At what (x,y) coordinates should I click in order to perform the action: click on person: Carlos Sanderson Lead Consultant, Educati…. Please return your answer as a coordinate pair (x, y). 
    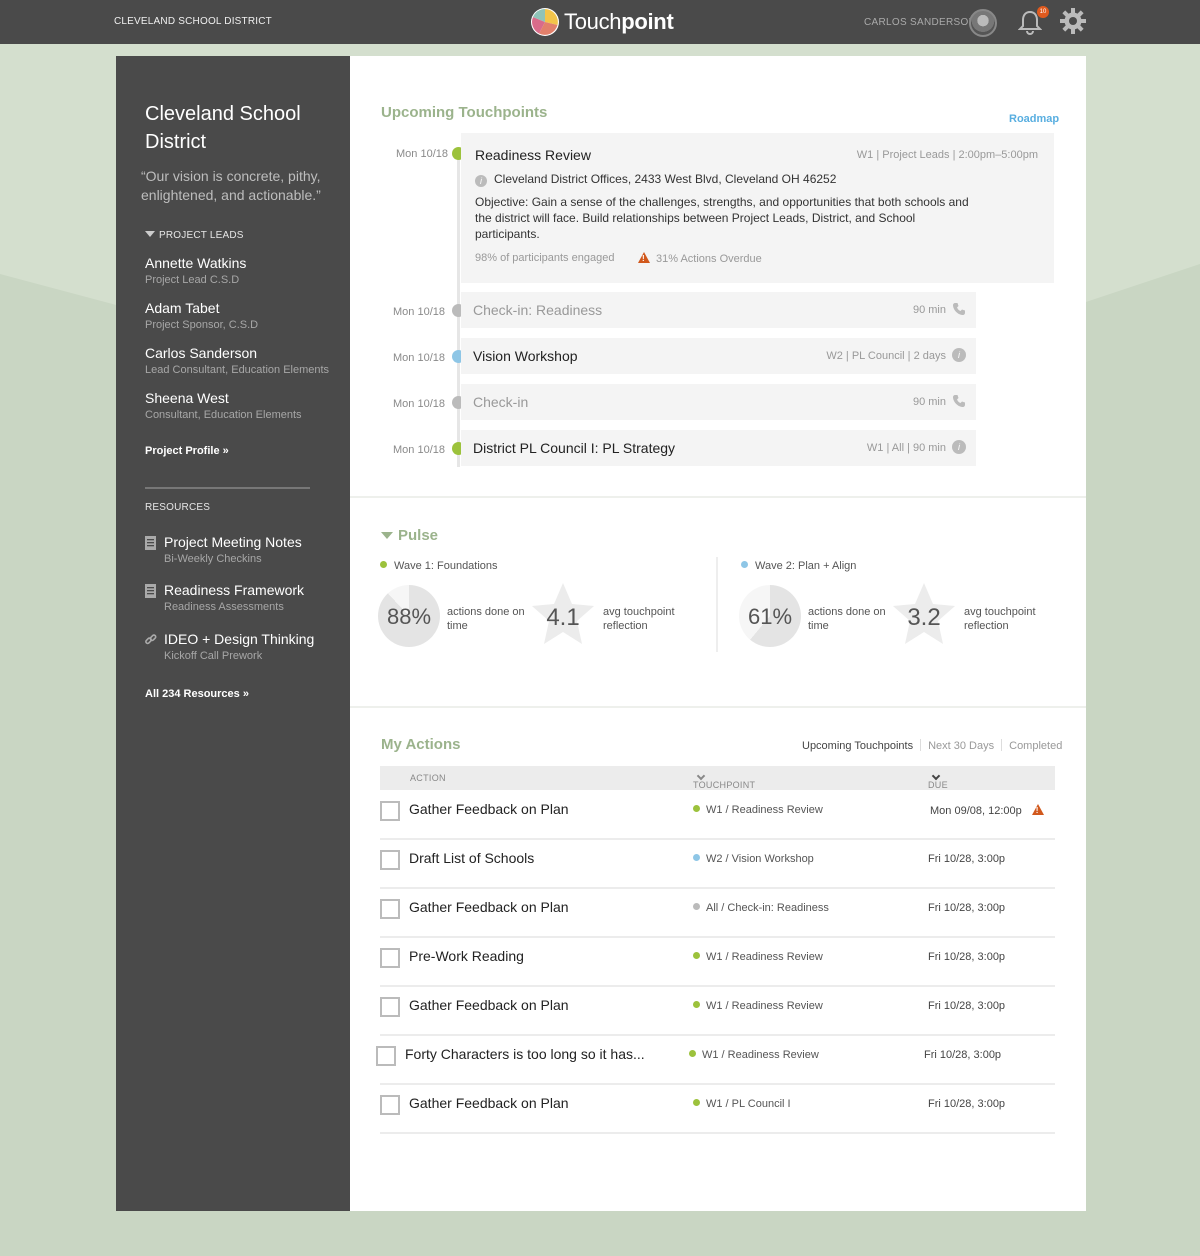
    Looking at the image, I should click on (237, 360).